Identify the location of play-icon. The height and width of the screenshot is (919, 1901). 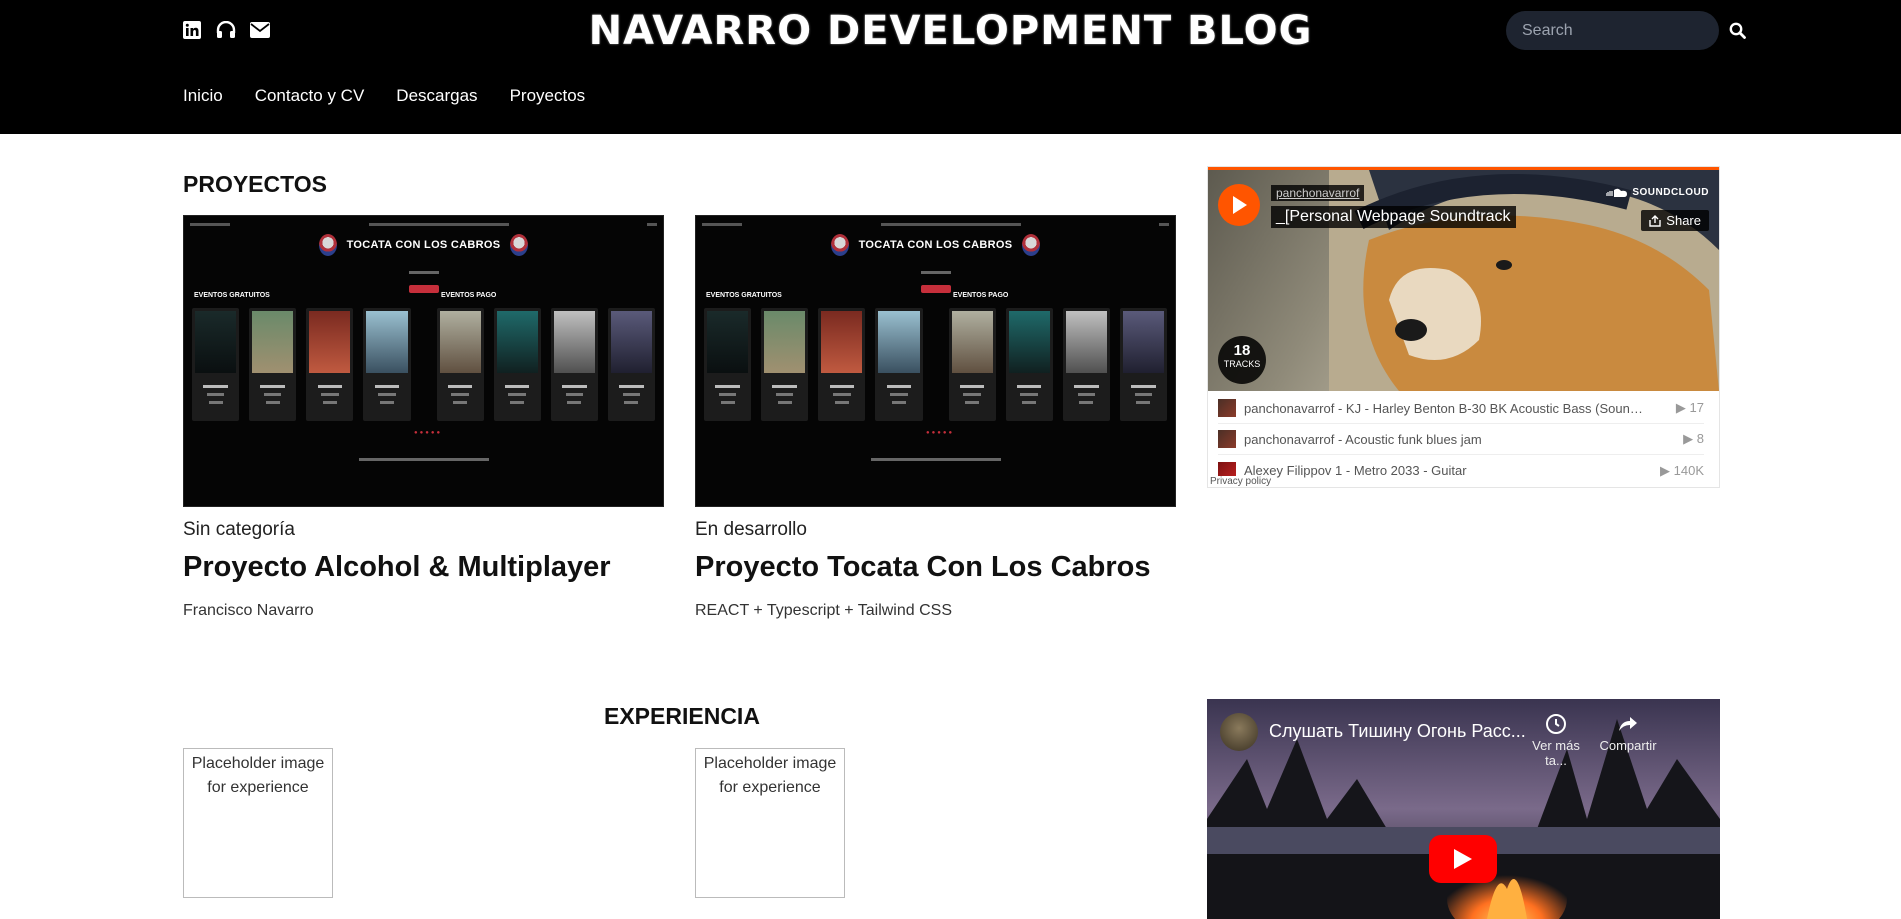
(1463, 859).